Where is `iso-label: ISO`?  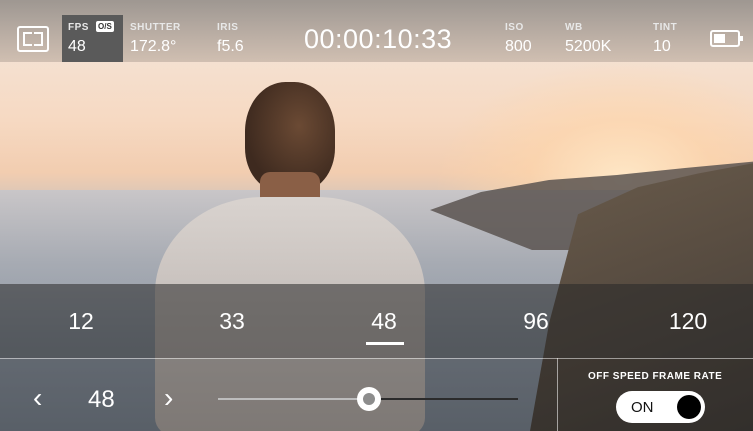 iso-label: ISO is located at coordinates (514, 27).